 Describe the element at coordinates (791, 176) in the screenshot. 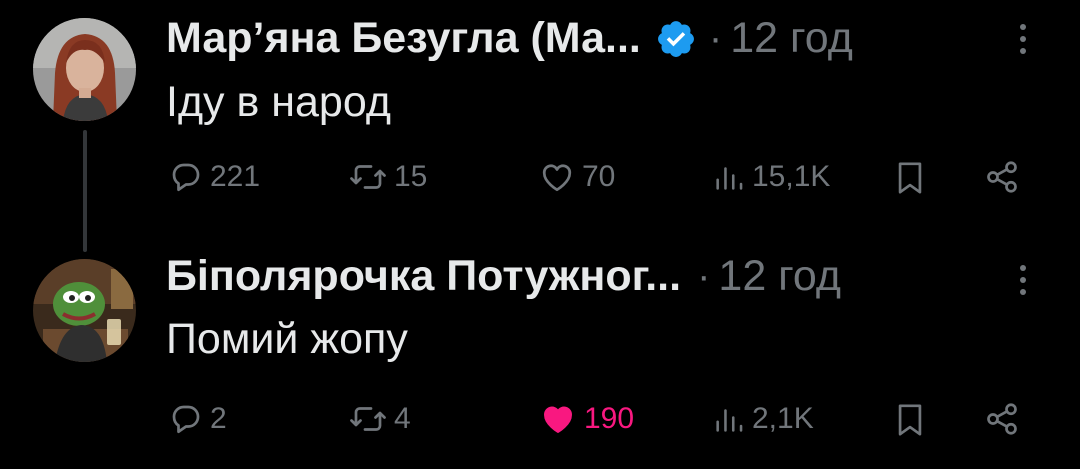

I see `views-count: 15,1K` at that location.